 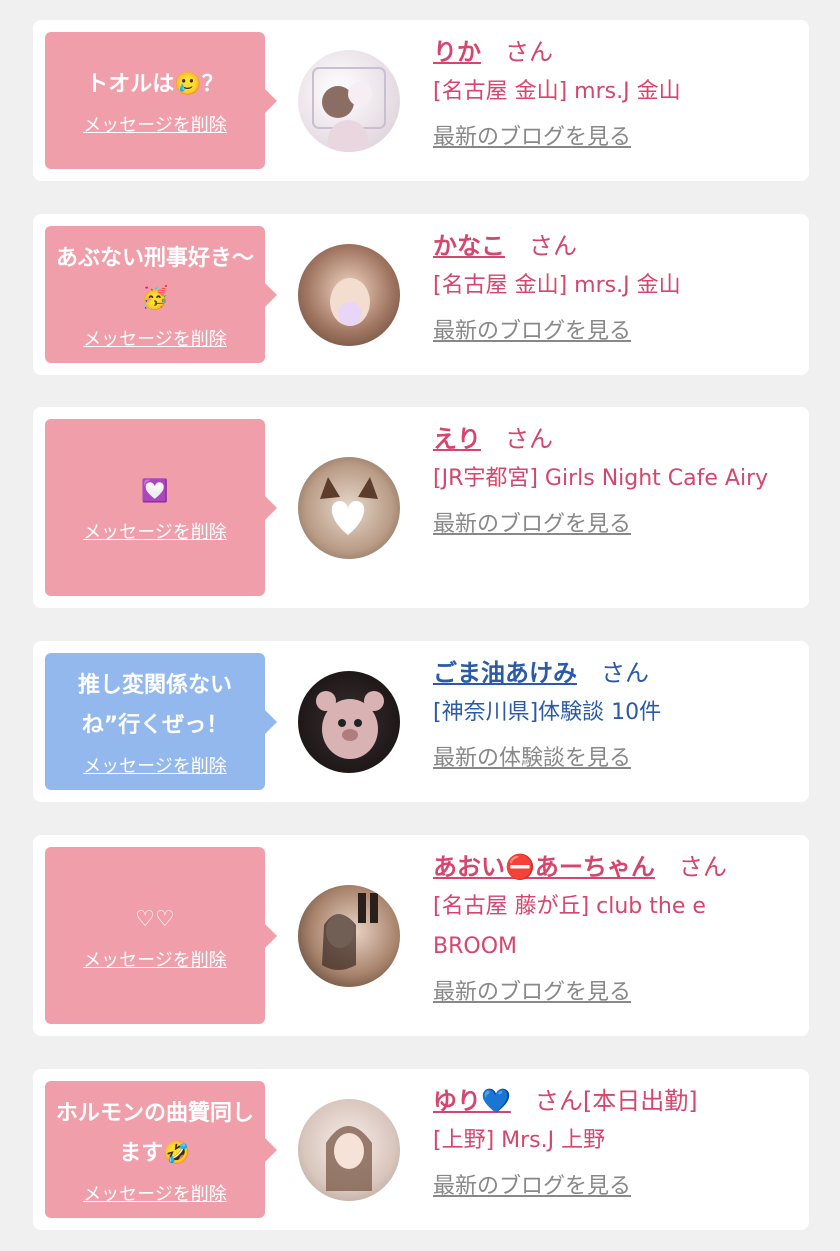 I want to click on message-bubble: トオルは🥲？ メッセージを削除, so click(x=161, y=100).